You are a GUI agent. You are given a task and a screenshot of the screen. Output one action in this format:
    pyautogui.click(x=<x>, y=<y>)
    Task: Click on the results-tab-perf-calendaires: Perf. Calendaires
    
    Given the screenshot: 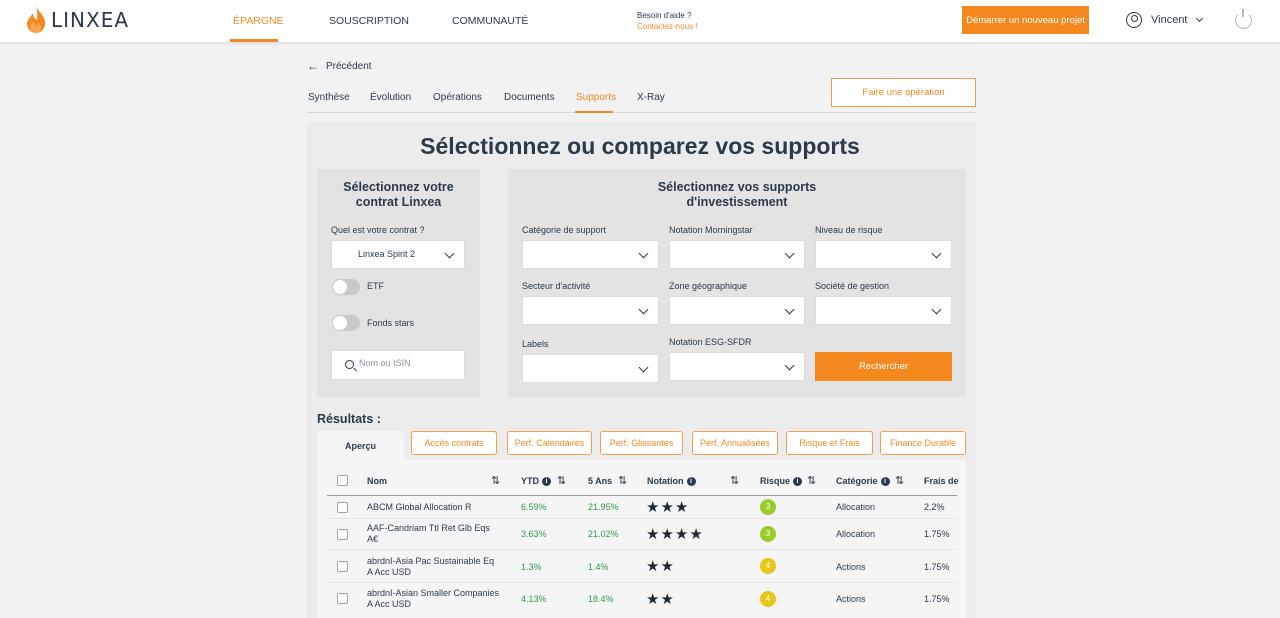 What is the action you would take?
    pyautogui.click(x=549, y=443)
    